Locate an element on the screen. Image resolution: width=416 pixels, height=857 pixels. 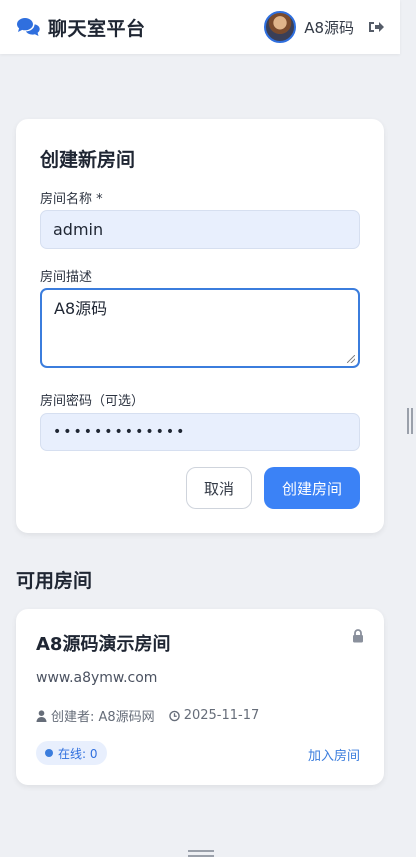
available-rooms-title: 可用房间 is located at coordinates (54, 581).